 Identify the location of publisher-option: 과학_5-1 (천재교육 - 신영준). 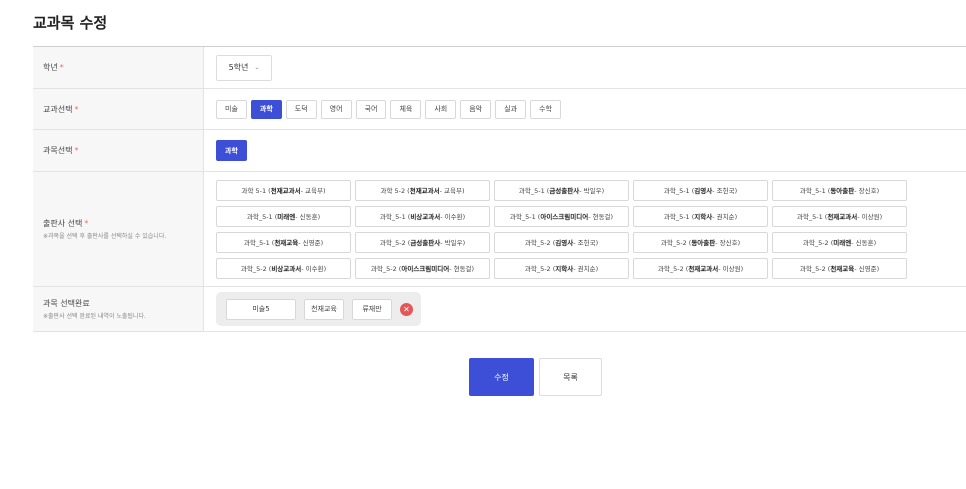
(283, 242).